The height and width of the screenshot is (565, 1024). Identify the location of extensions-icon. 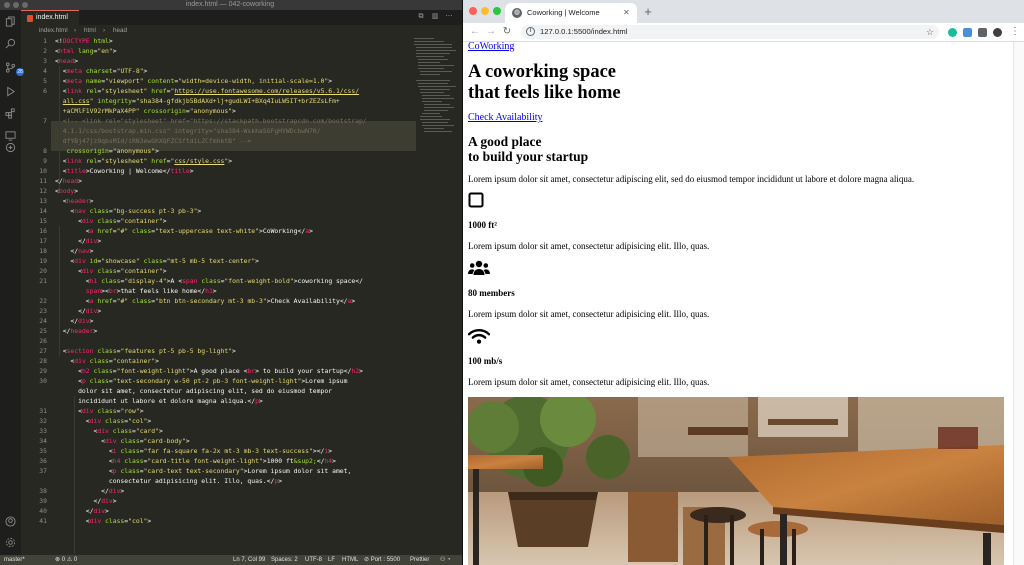
(10, 113).